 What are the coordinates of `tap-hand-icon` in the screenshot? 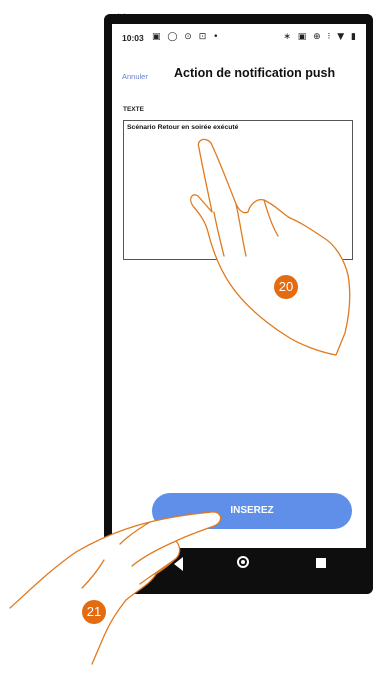 It's located at (270, 247).